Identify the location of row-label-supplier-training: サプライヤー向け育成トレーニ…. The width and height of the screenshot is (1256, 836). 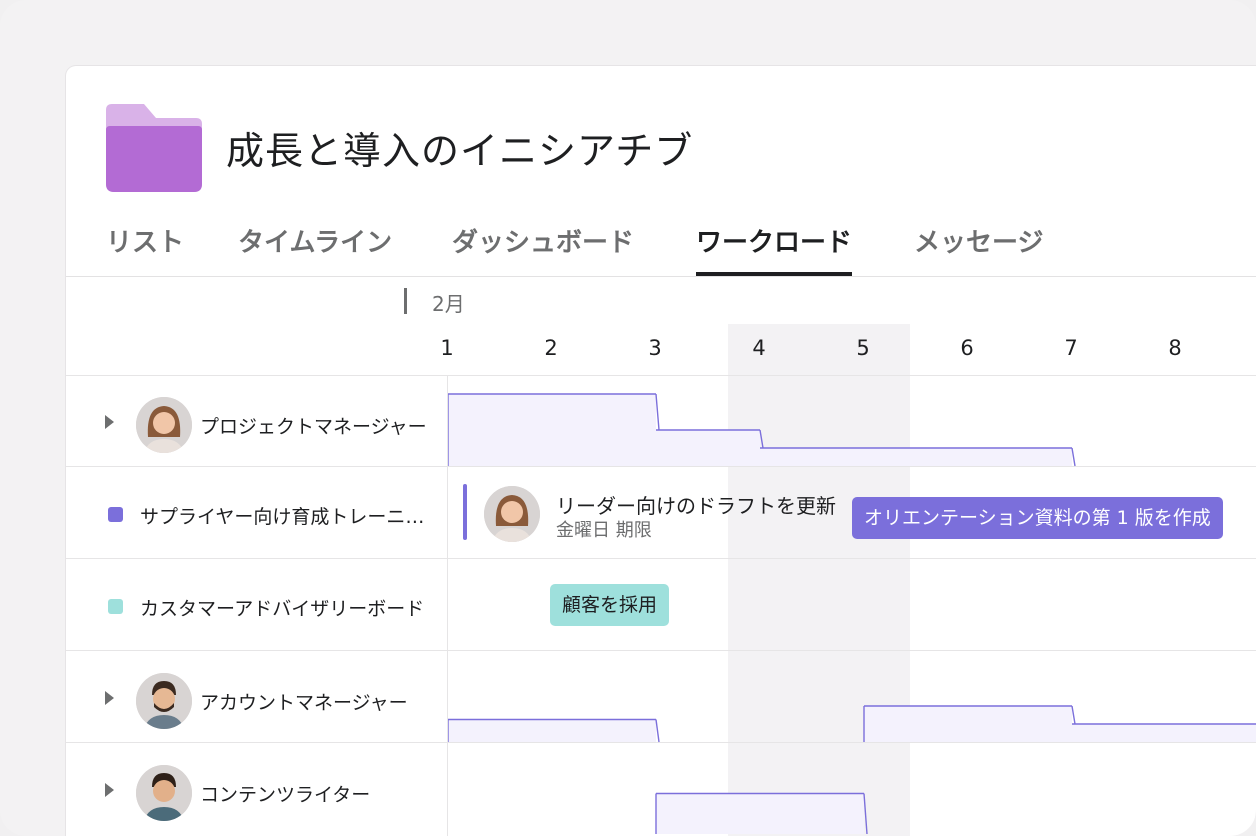
(282, 515).